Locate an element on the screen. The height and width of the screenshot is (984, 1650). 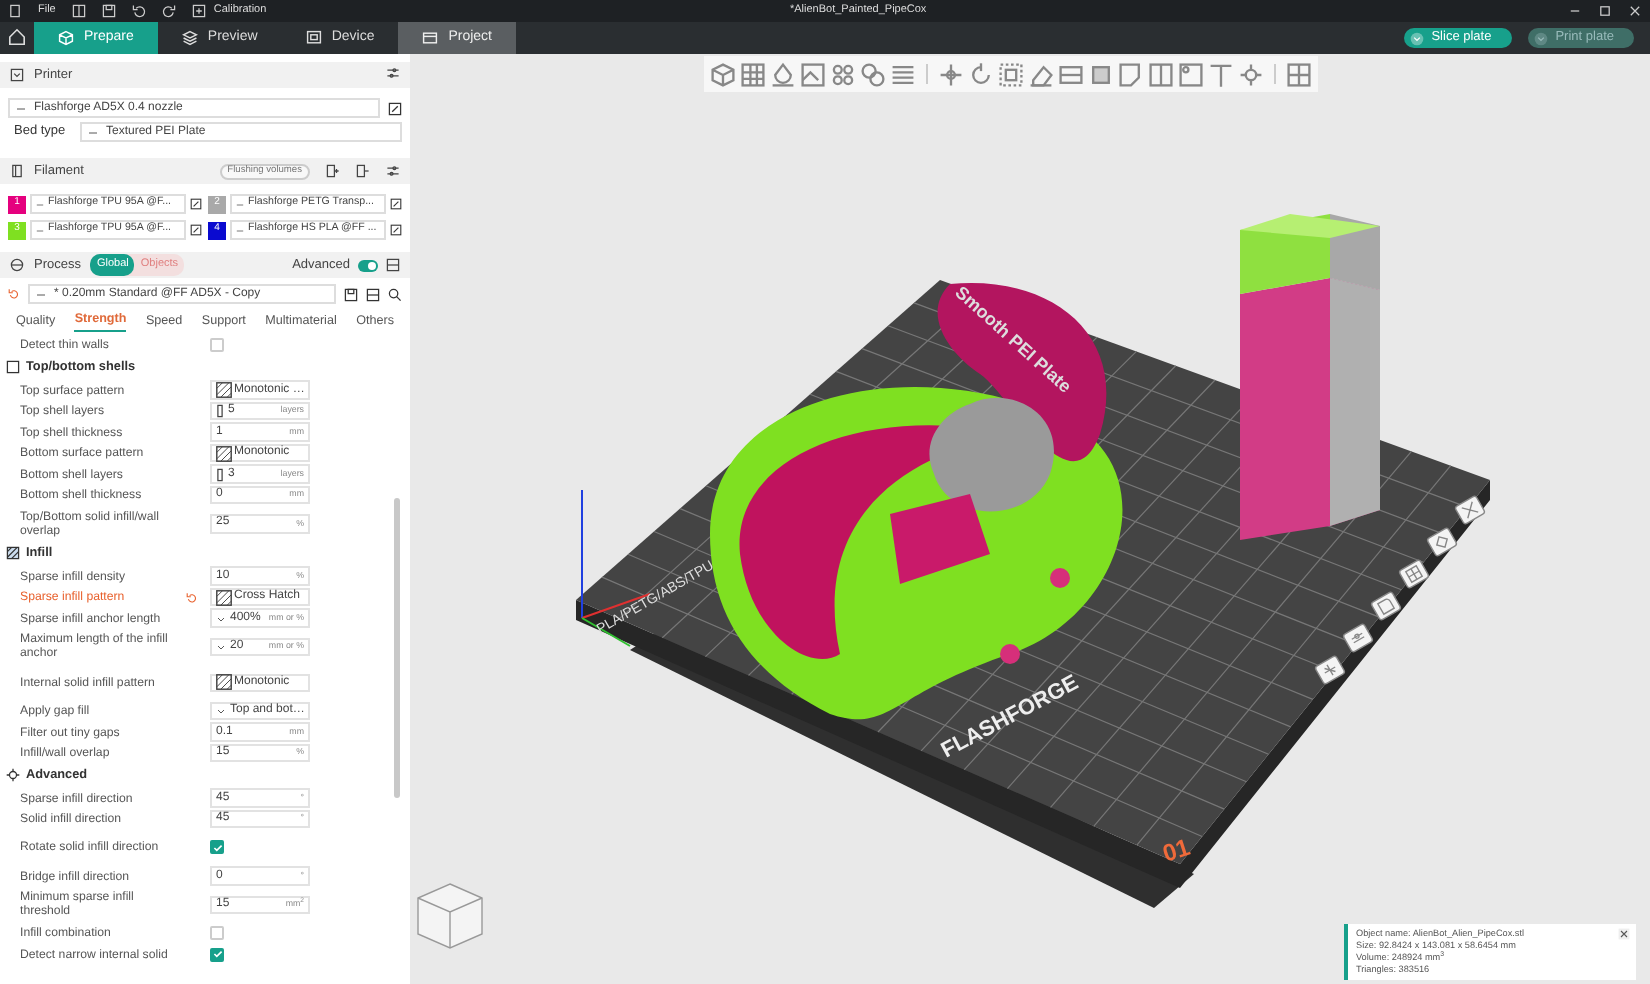
cross-icon is located at coordinates (1470, 510).